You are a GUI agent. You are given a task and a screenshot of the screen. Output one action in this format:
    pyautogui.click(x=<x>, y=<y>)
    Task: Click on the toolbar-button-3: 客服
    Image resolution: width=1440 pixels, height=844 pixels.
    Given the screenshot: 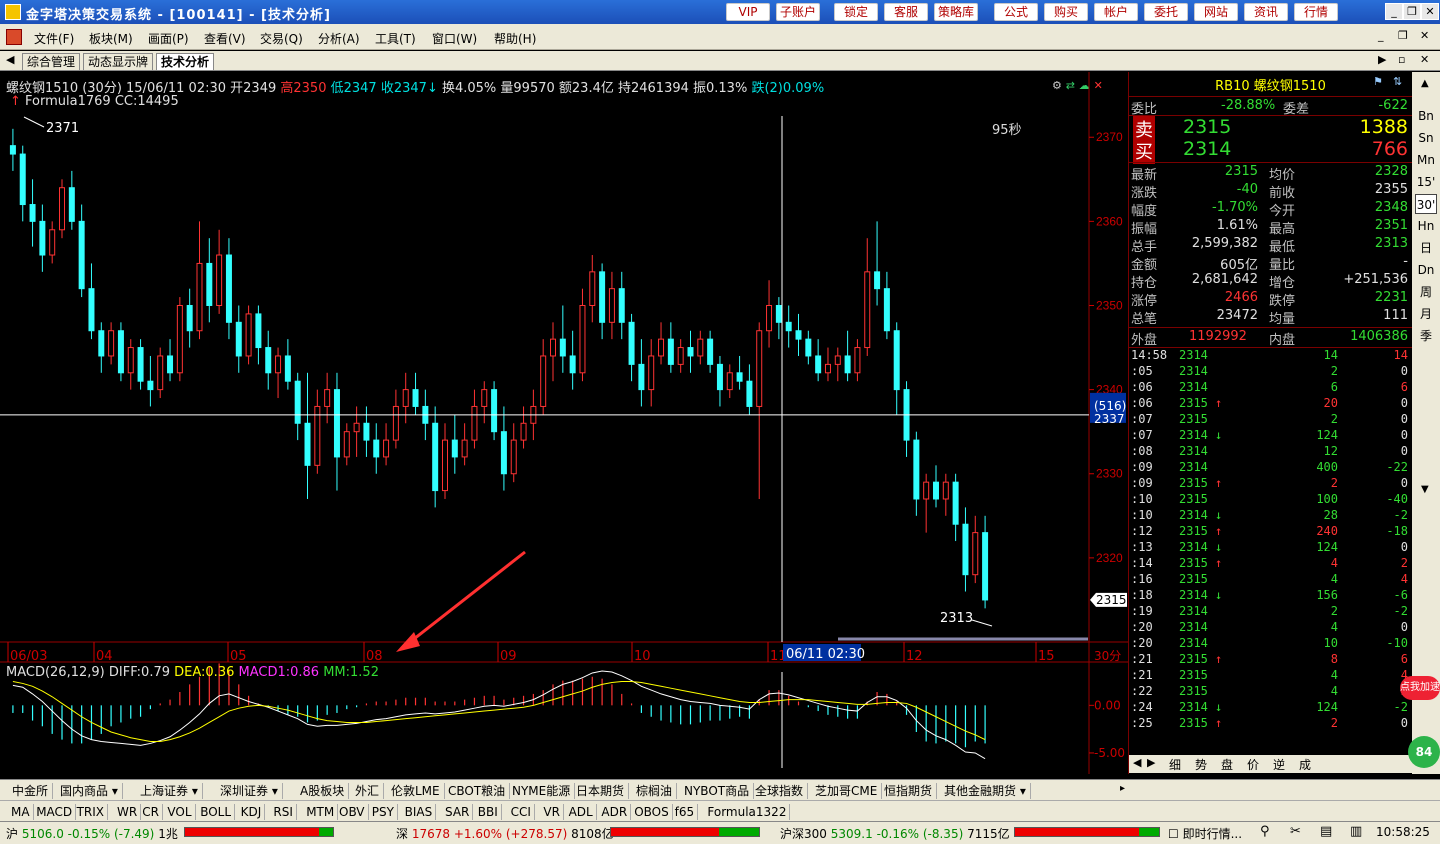 What is the action you would take?
    pyautogui.click(x=906, y=12)
    